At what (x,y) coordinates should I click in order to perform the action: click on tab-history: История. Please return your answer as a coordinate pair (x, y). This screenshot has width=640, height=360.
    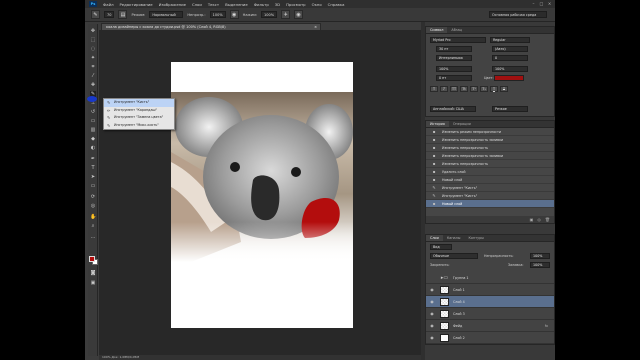
    Looking at the image, I should click on (437, 124).